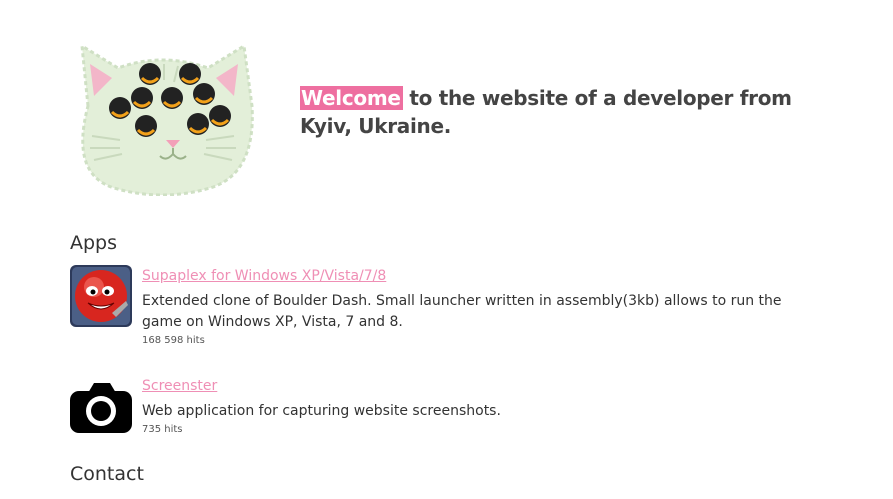 The width and height of the screenshot is (893, 499). I want to click on supaplex-link: Supaplex for Windows XP/Vista/7/8, so click(264, 276).